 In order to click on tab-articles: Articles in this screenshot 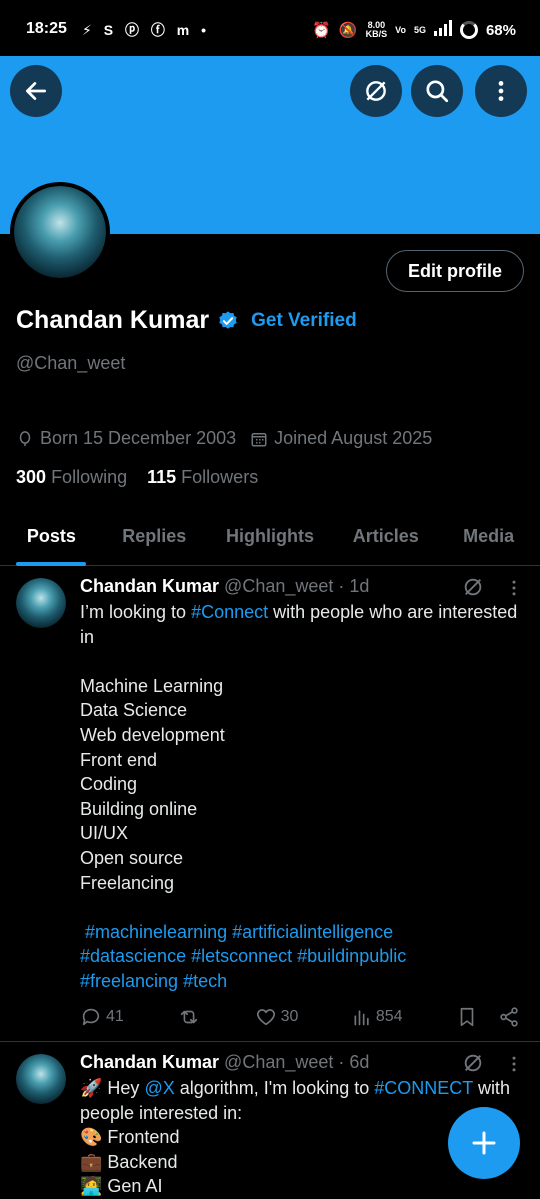, I will do `click(385, 539)`.